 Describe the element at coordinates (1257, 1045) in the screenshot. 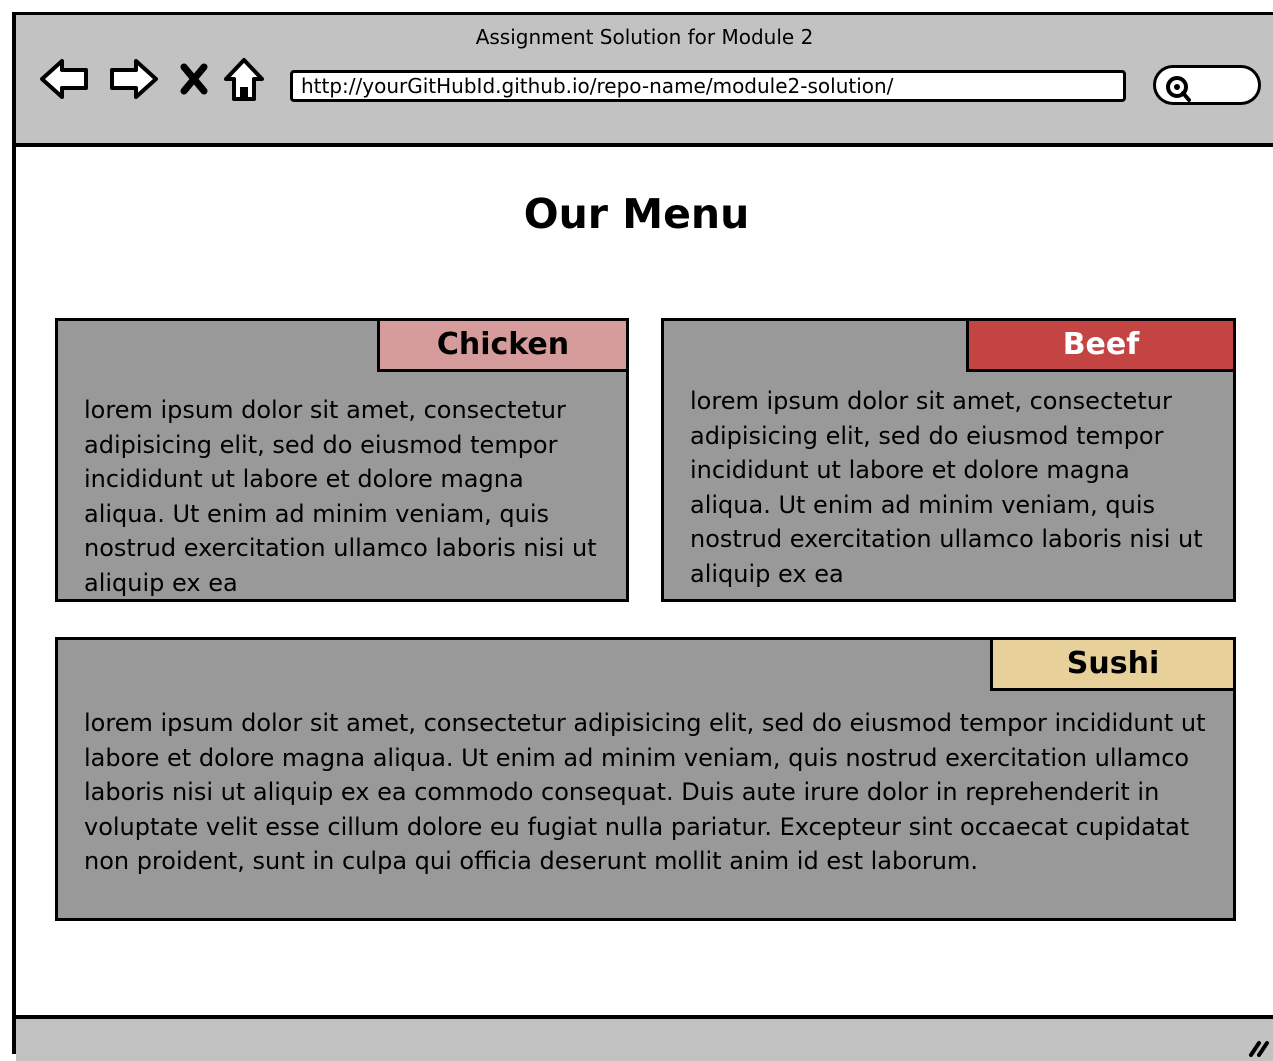

I see `resize-grip-icon` at that location.